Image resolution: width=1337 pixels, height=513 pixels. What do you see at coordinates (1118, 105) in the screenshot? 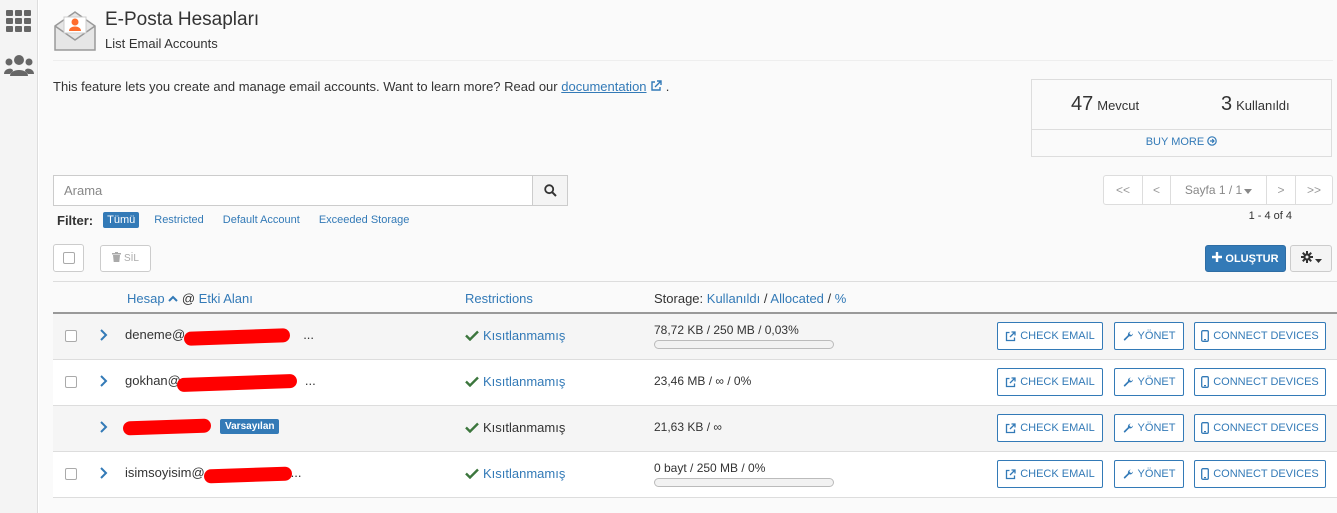
I see `available-label: Mevcut` at bounding box center [1118, 105].